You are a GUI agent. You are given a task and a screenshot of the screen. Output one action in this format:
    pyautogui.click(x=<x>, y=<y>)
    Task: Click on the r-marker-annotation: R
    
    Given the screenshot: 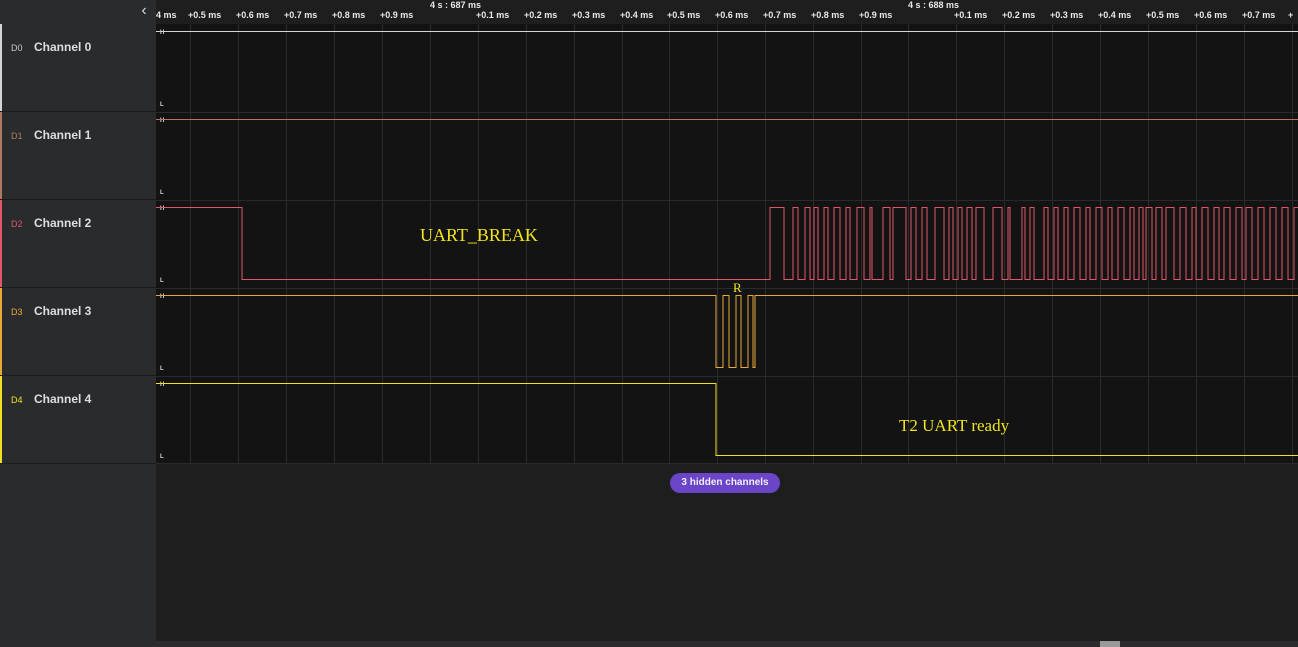 What is the action you would take?
    pyautogui.click(x=737, y=287)
    